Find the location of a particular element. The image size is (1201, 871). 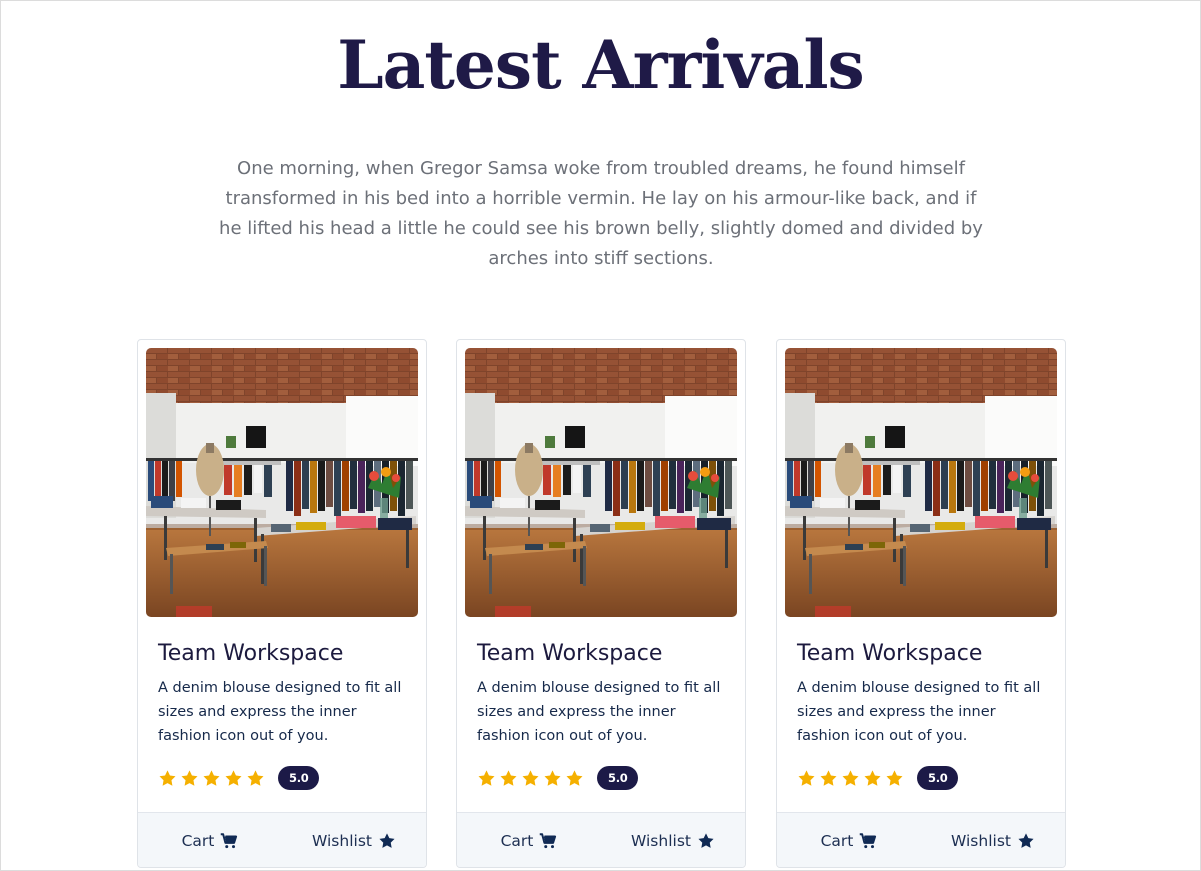

page-title: Latest Arrivals is located at coordinates (600, 65).